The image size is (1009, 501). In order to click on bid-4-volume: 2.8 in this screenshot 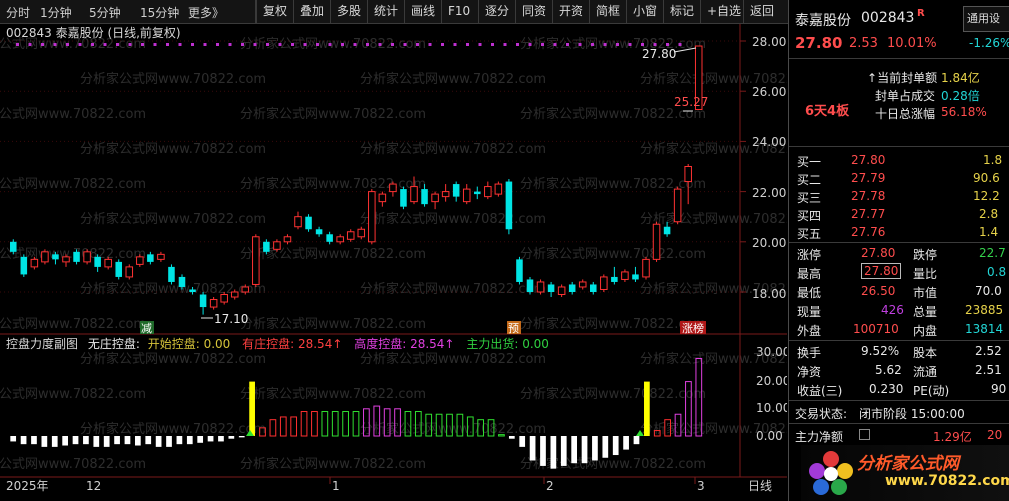, I will do `click(989, 214)`.